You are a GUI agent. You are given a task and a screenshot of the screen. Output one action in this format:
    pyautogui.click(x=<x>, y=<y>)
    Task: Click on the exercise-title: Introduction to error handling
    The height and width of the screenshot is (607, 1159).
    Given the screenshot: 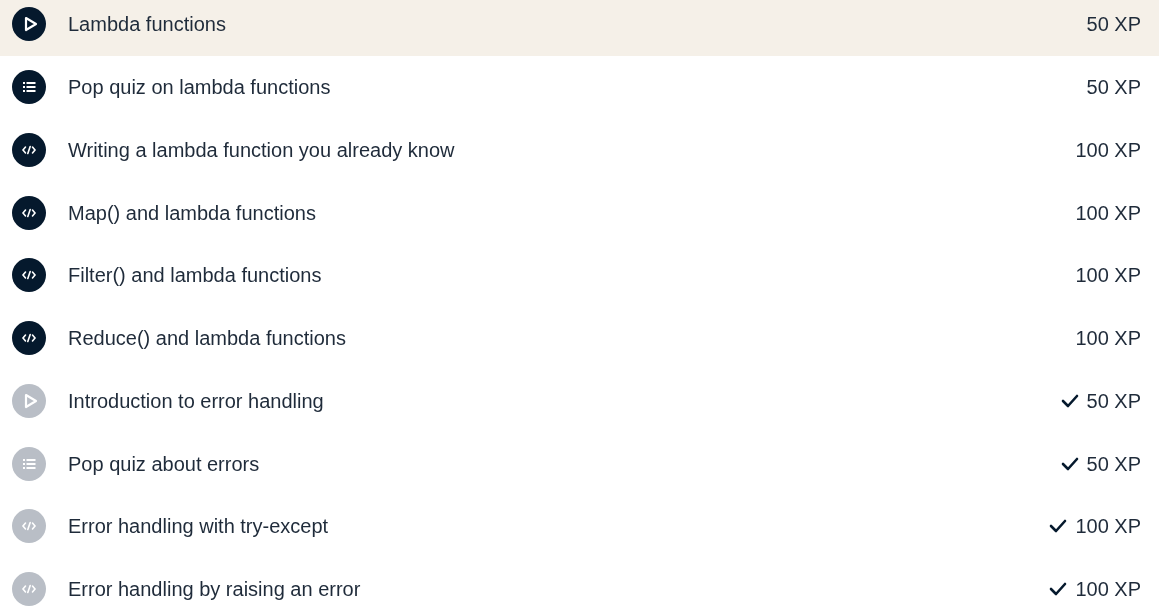 What is the action you would take?
    pyautogui.click(x=196, y=401)
    